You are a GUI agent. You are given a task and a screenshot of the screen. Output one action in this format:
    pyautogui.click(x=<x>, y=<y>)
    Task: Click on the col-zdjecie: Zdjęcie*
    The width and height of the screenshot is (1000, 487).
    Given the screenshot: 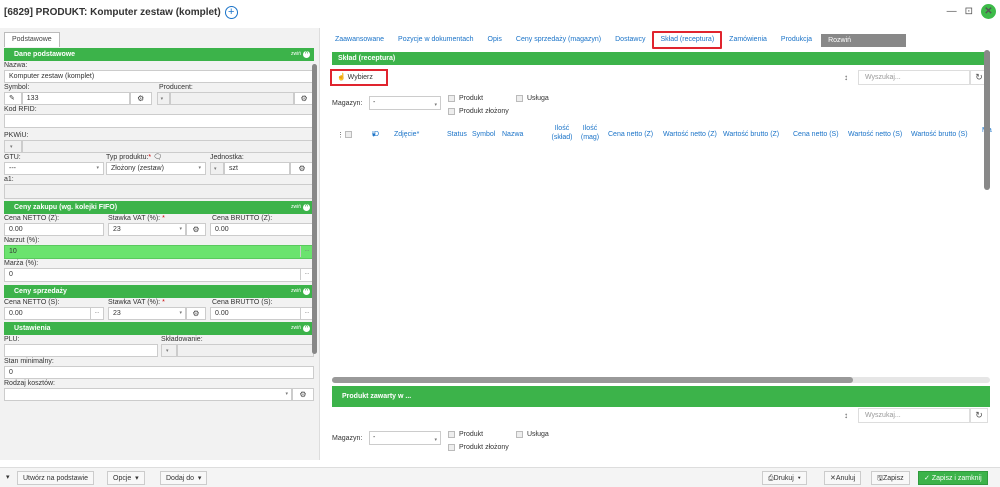 What is the action you would take?
    pyautogui.click(x=406, y=134)
    